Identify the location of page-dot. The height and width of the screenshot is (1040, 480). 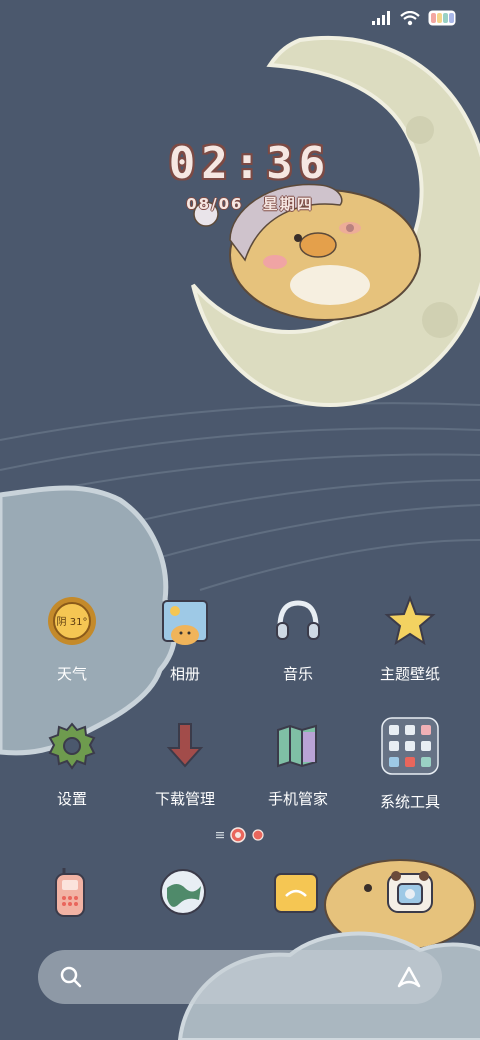
(258, 835).